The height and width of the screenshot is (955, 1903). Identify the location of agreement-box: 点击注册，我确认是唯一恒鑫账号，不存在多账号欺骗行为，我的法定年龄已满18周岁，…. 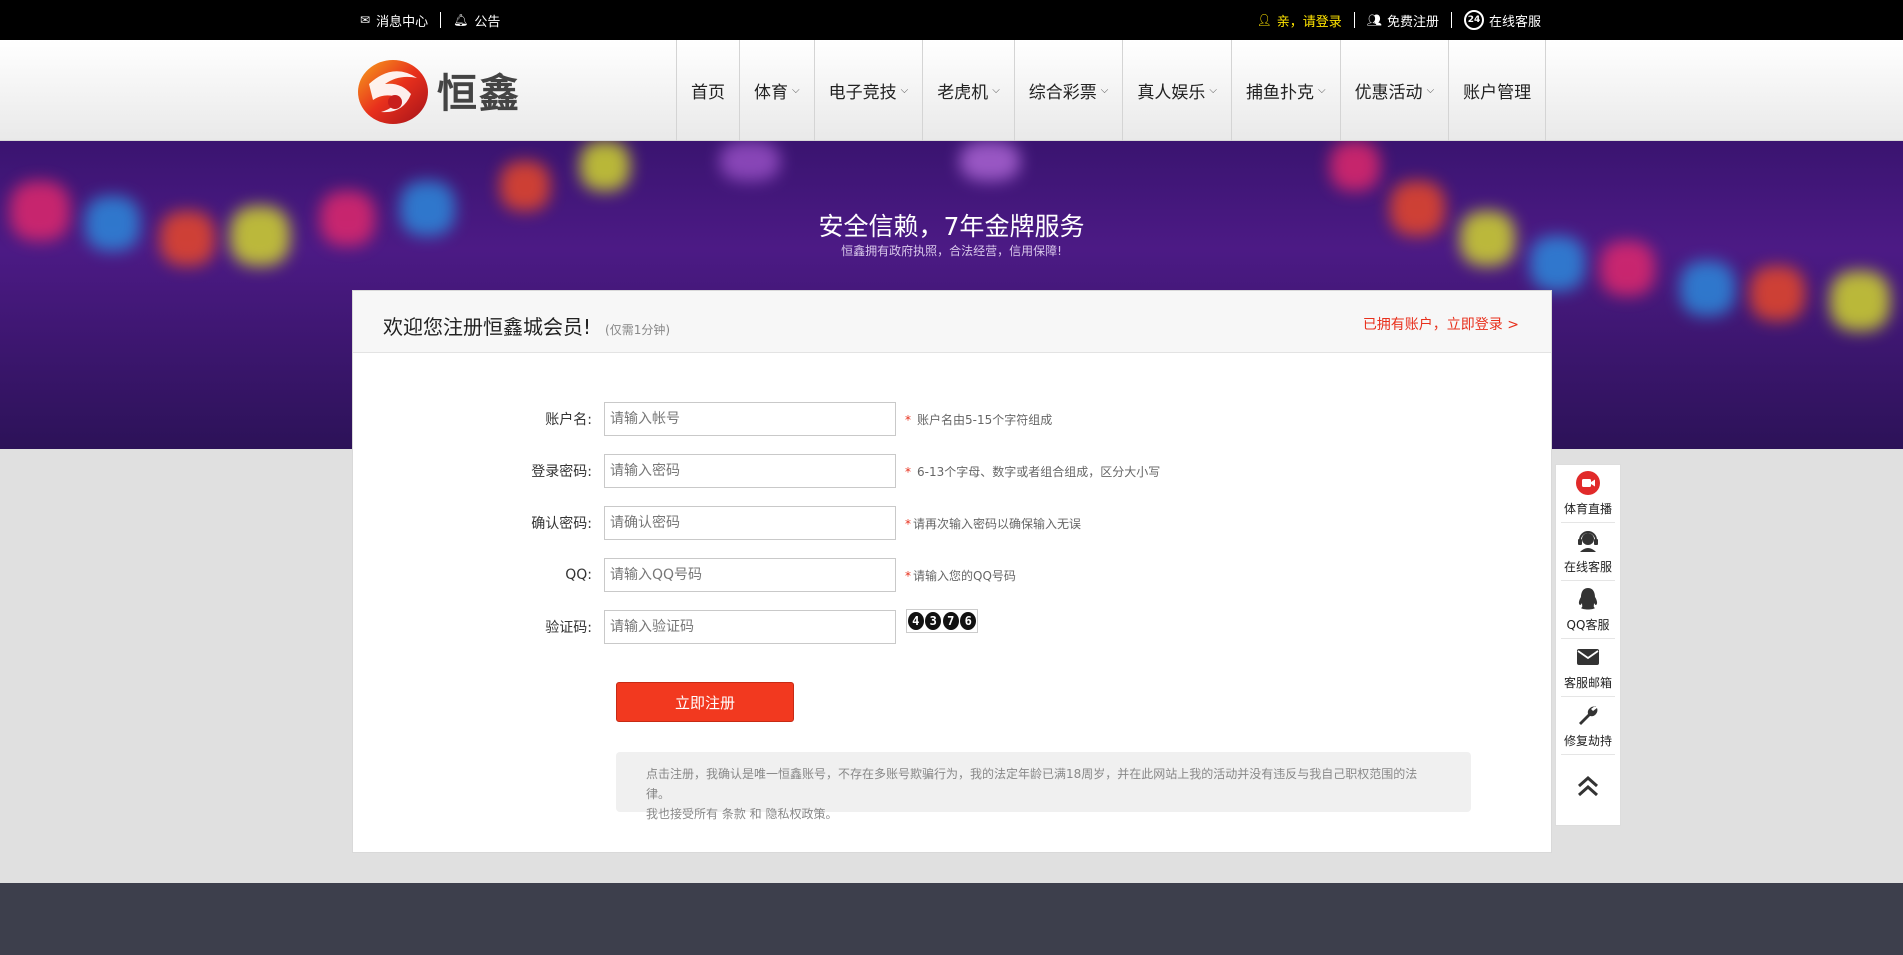
(1043, 786).